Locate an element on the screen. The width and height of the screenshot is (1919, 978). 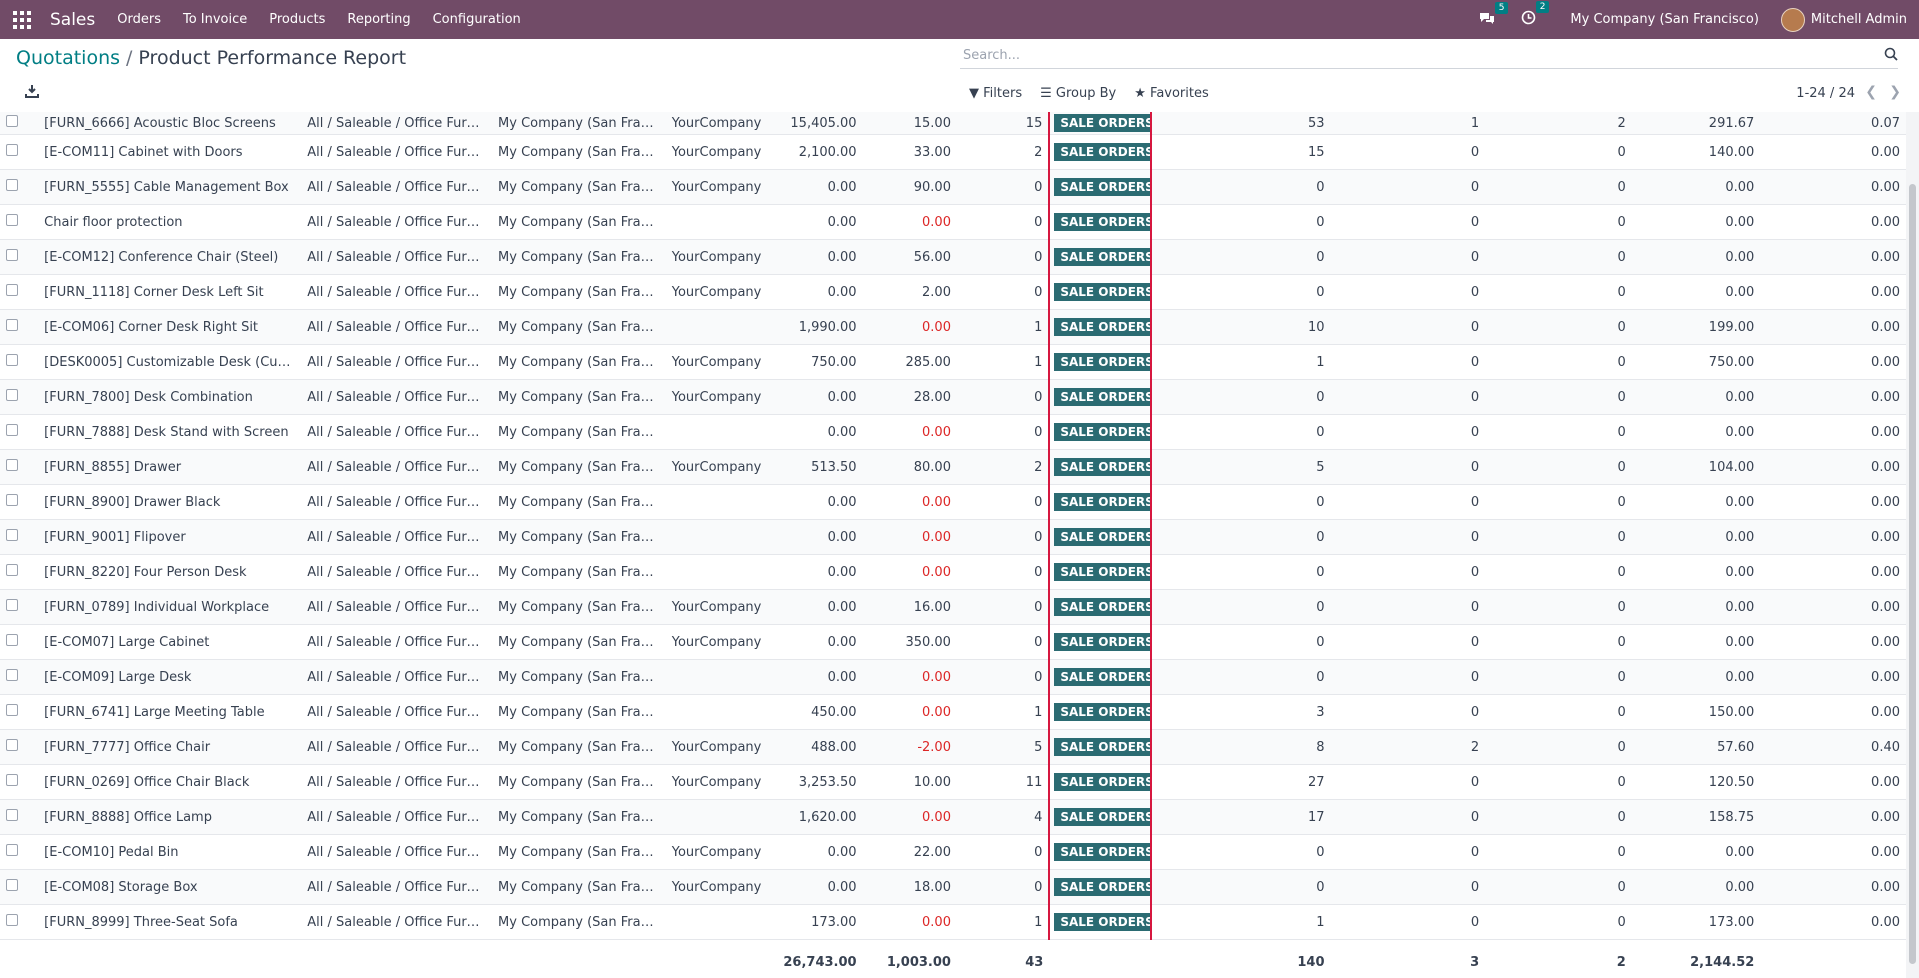
activities-clock-icon: 2 is located at coordinates (1535, 15).